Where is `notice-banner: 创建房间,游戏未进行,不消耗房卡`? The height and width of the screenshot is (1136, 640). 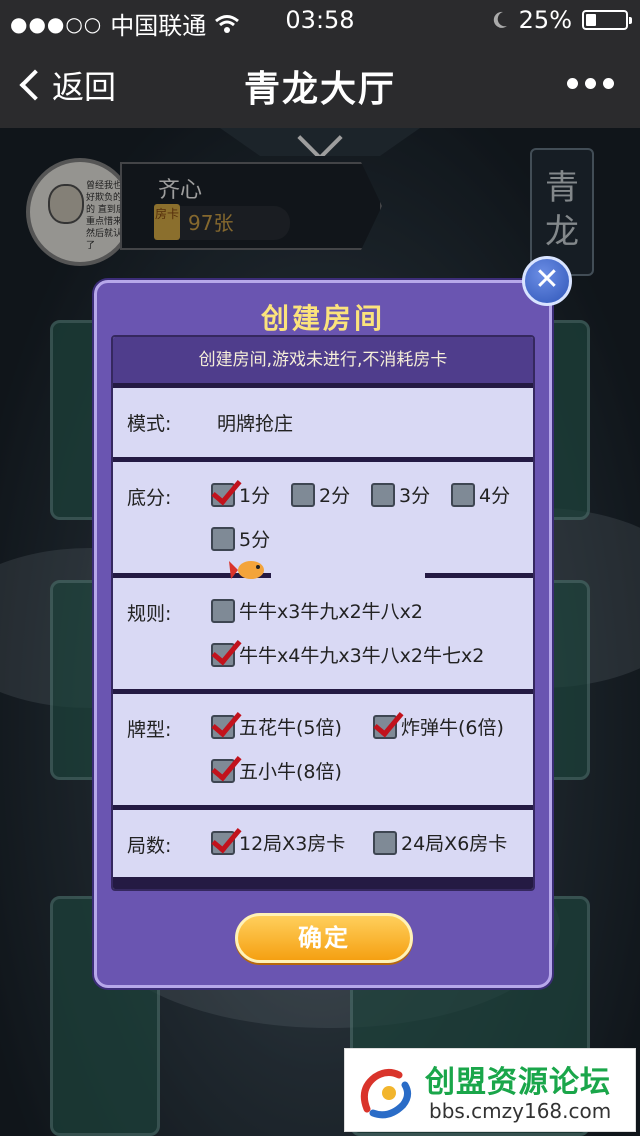
notice-banner: 创建房间,游戏未进行,不消耗房卡 is located at coordinates (323, 360).